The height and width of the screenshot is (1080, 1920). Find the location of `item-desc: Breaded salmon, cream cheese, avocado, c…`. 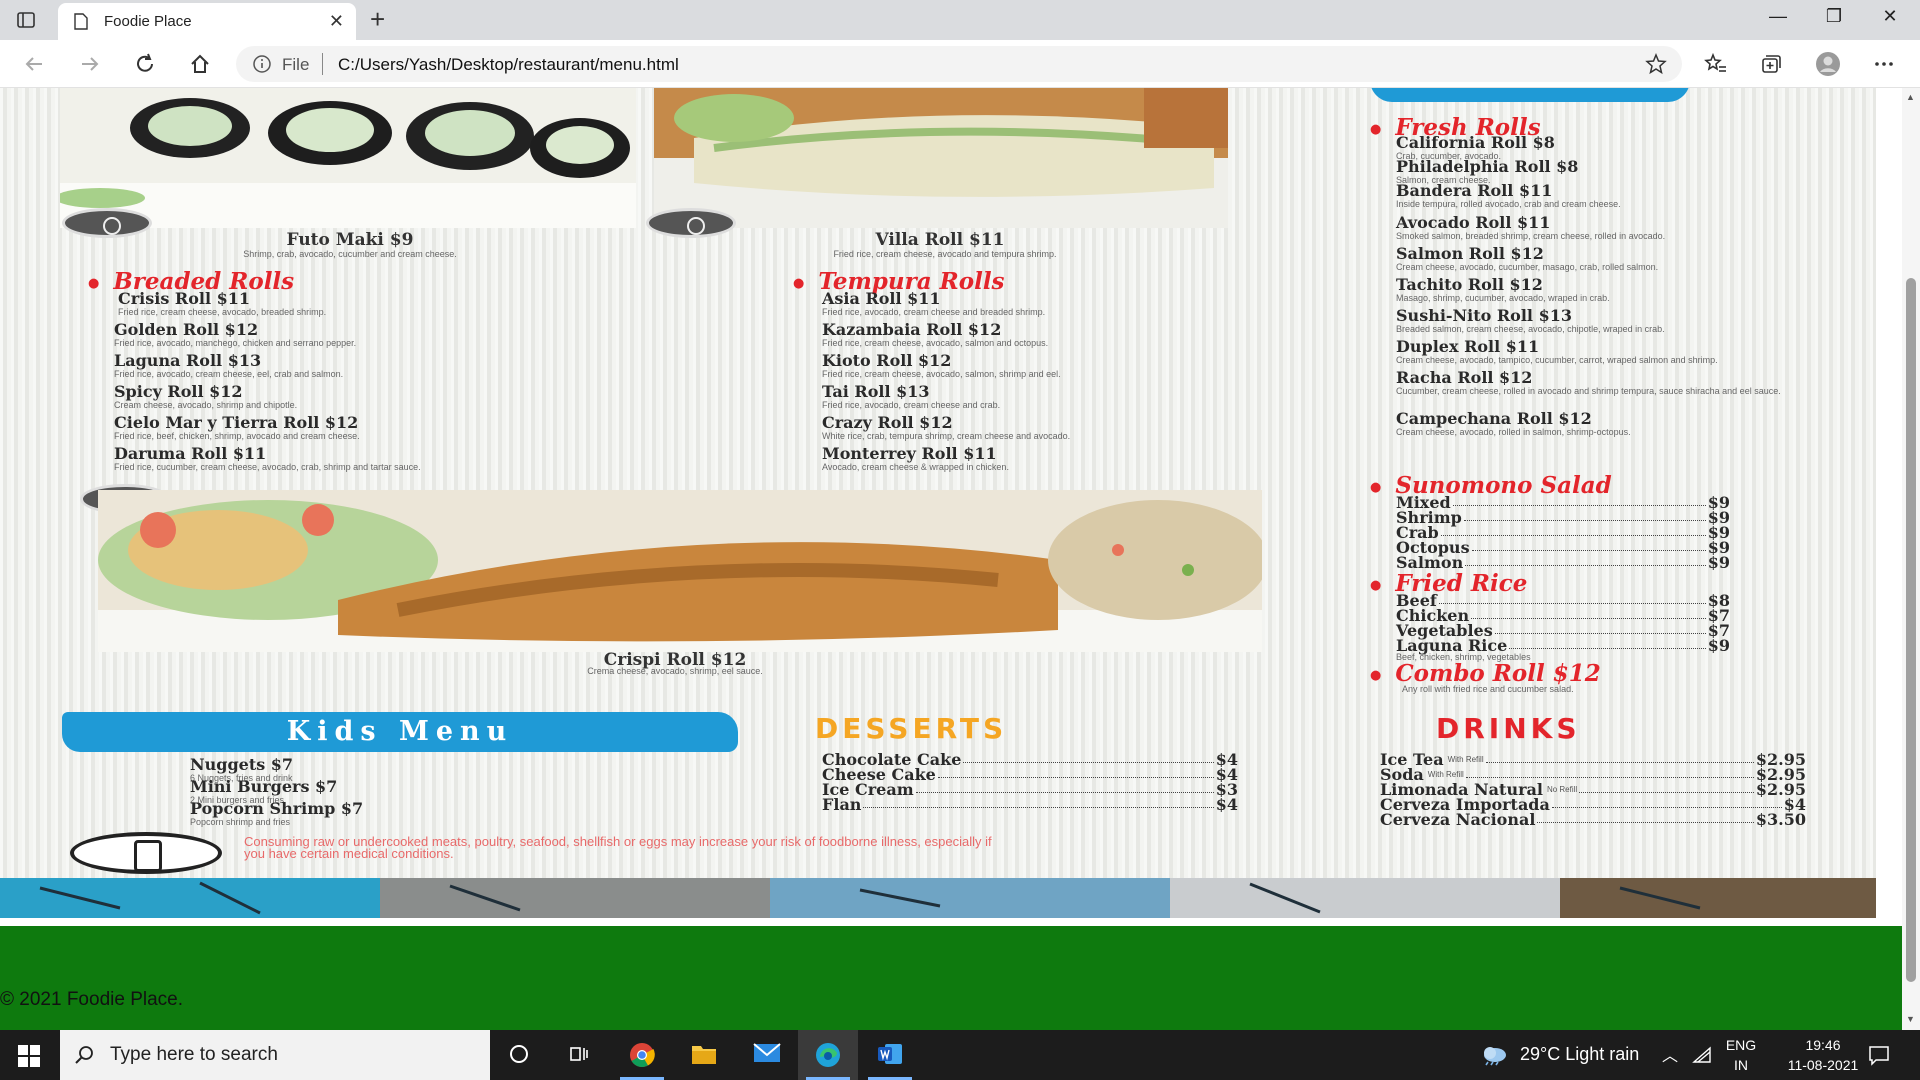

item-desc: Breaded salmon, cream cheese, avocado, c… is located at coordinates (1530, 329).